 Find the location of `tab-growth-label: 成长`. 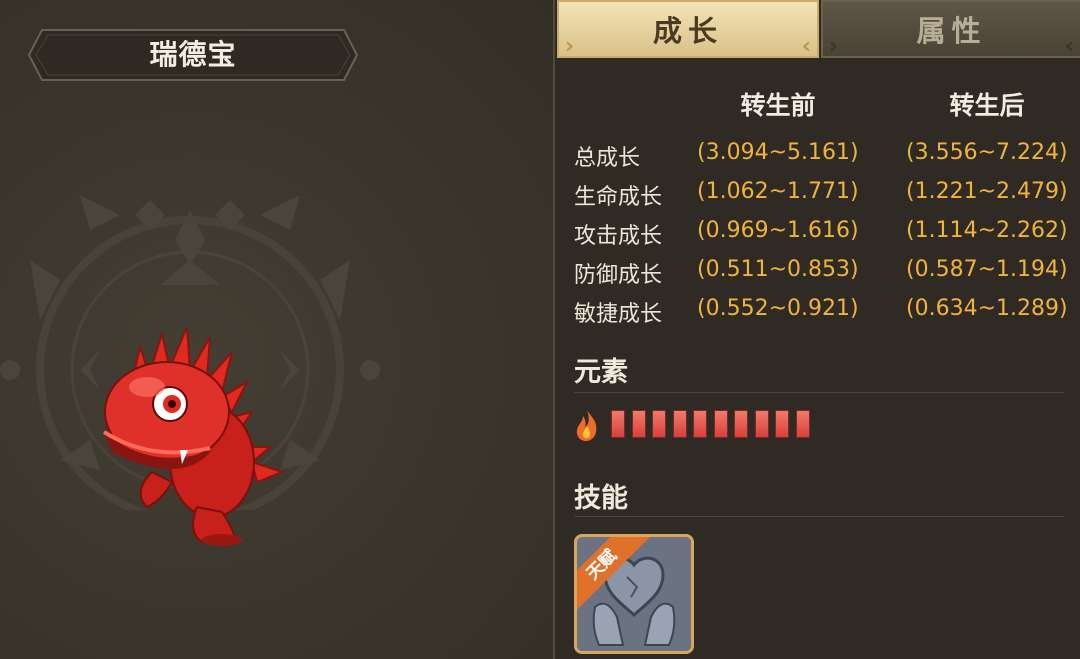

tab-growth-label: 成长 is located at coordinates (687, 31).